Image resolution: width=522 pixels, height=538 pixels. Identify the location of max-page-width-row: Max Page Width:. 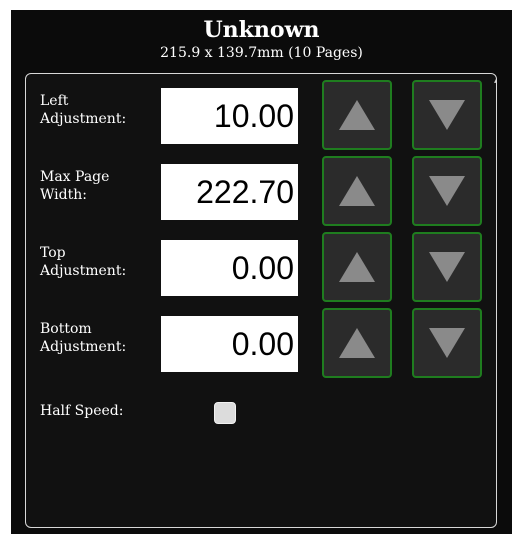
(261, 191).